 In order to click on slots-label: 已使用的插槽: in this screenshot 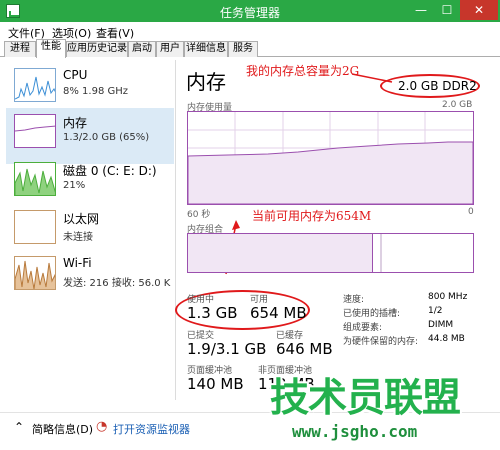, I will do `click(372, 314)`.